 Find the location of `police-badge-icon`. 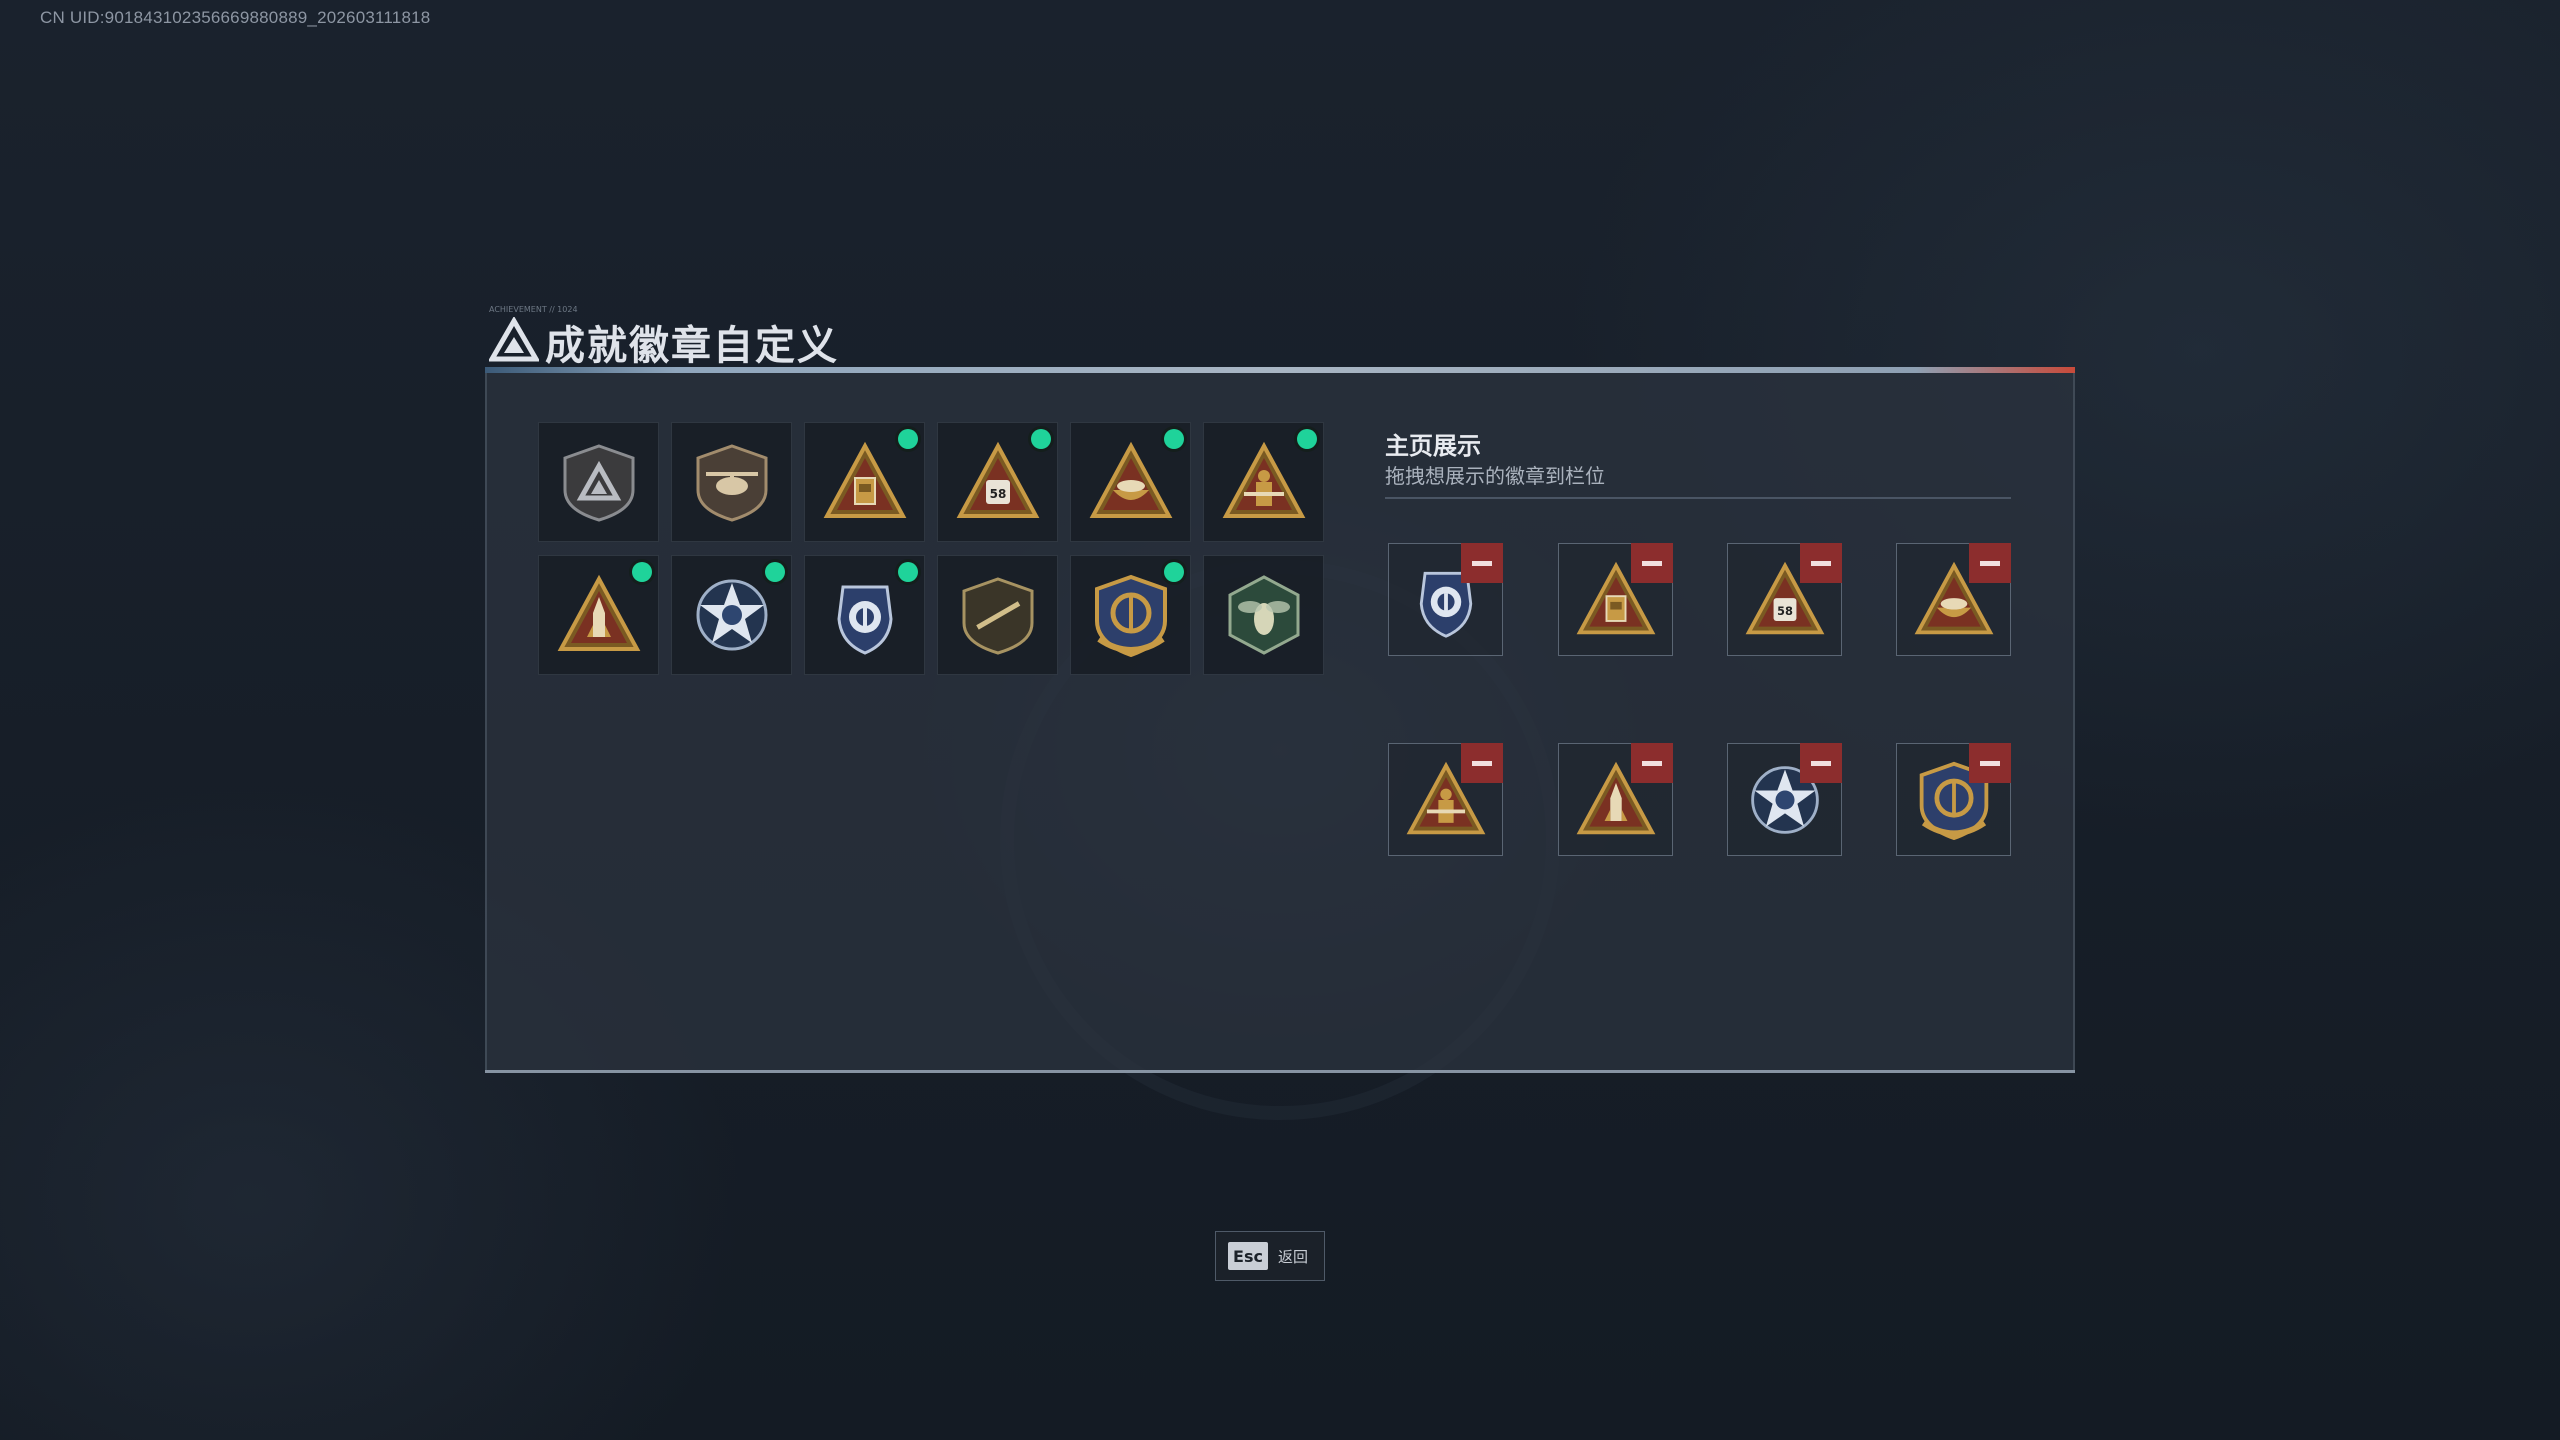

police-badge-icon is located at coordinates (864, 620).